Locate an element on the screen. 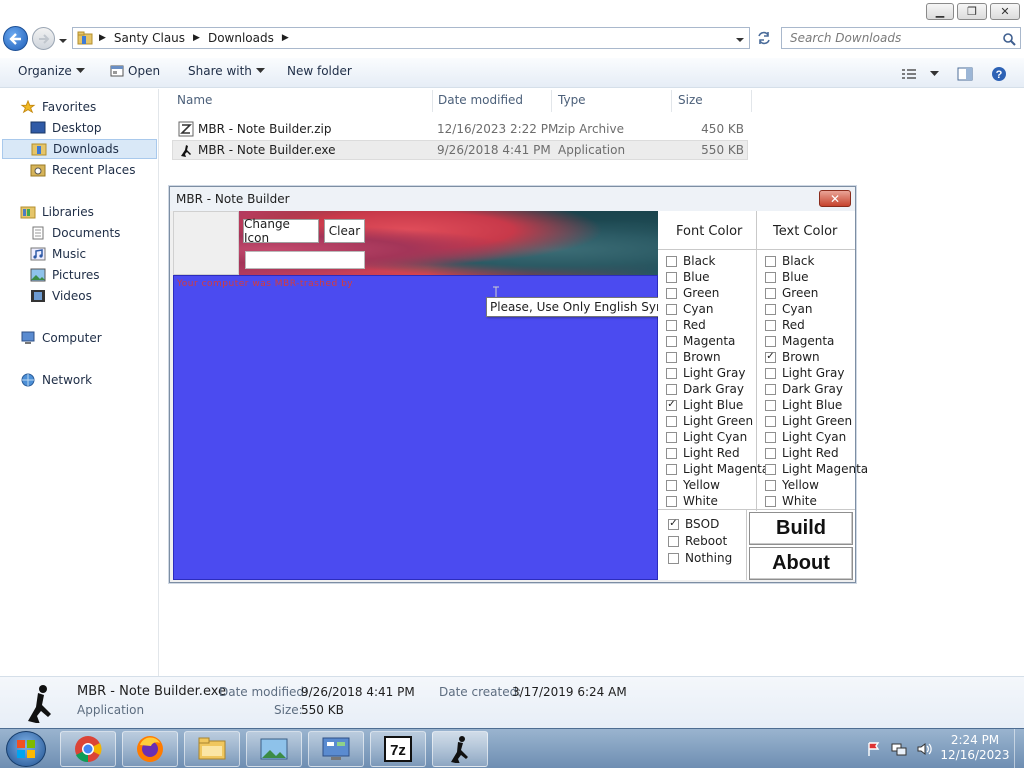 The width and height of the screenshot is (1024, 769). back-button is located at coordinates (15, 38).